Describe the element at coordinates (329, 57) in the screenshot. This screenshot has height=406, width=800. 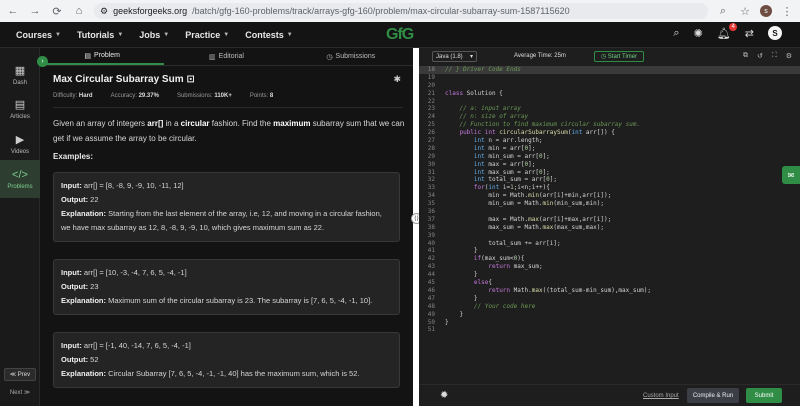
I see `history-icon: ◷` at that location.